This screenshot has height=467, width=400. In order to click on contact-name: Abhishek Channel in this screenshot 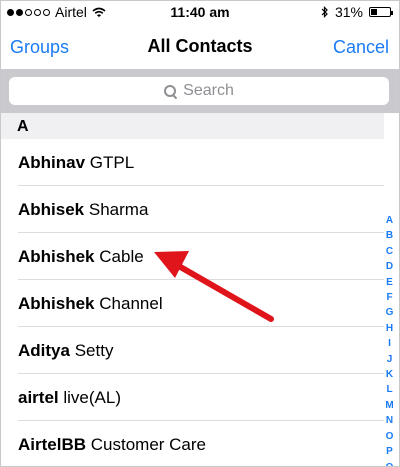, I will do `click(90, 304)`.